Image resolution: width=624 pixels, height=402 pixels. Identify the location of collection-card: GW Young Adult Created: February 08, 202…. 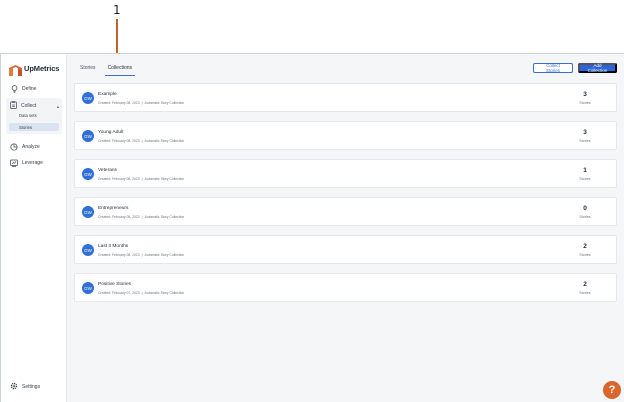
(345, 135).